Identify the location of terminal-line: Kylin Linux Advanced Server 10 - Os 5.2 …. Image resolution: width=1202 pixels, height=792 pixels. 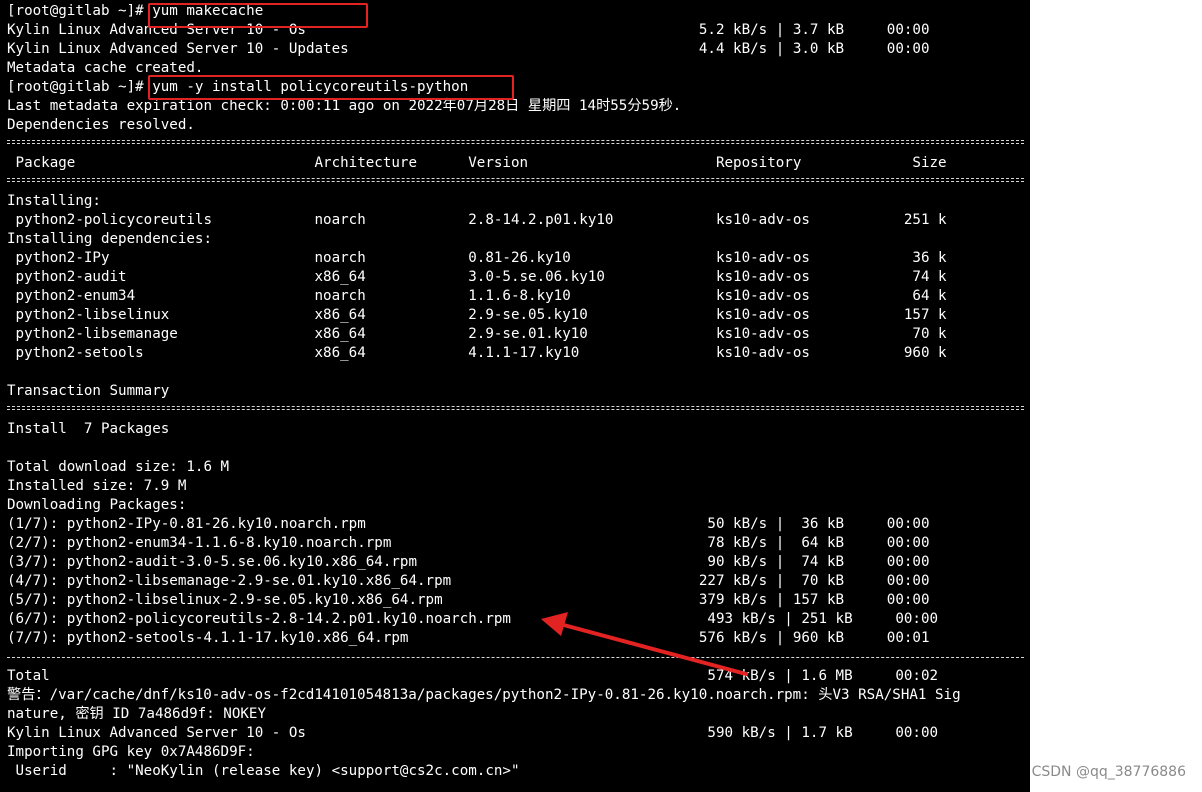
(468, 30).